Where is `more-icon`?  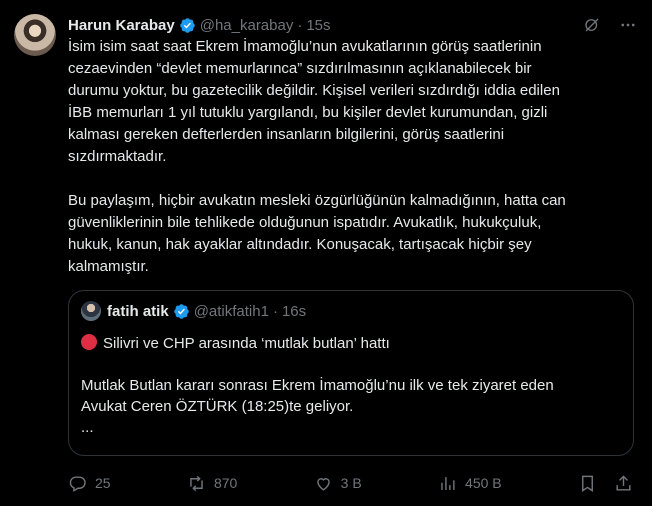
more-icon is located at coordinates (628, 25).